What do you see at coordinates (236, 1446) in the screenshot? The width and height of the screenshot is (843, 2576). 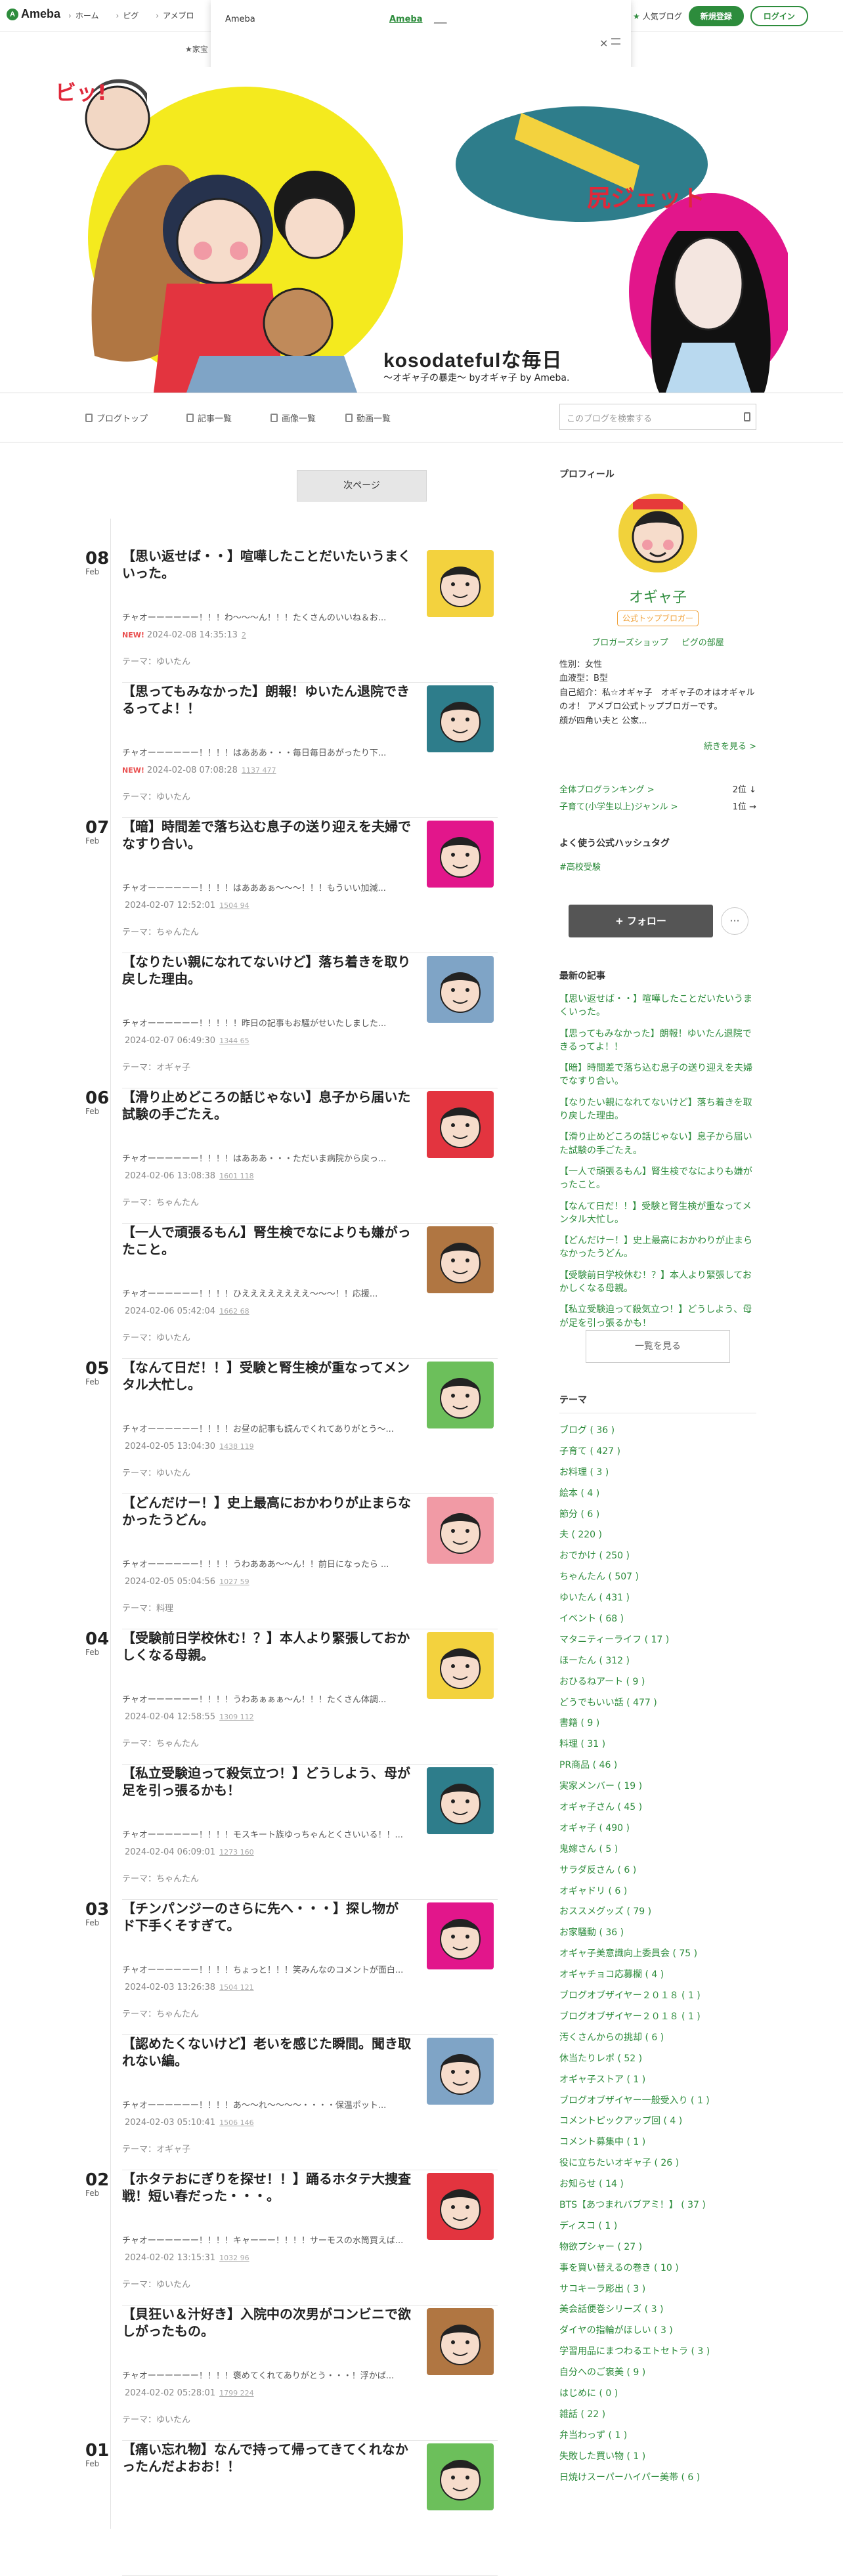 I see `post-counts: 1438 119` at bounding box center [236, 1446].